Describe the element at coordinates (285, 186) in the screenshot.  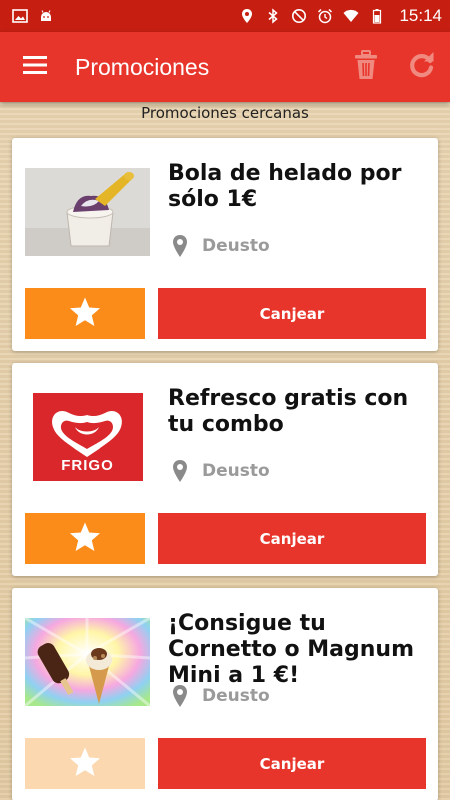
I see `promotion-title: Bola de helado por sólo 1€` at that location.